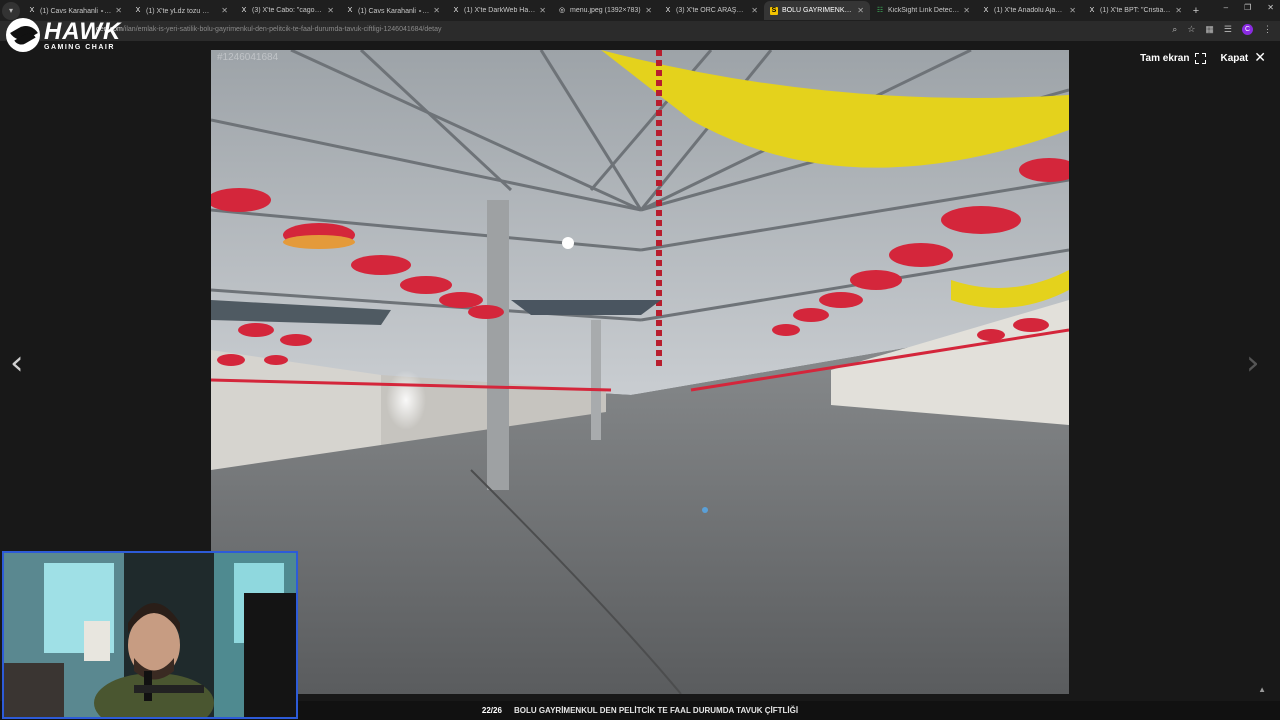 The width and height of the screenshot is (1280, 720). I want to click on hawk-logo-icon, so click(23, 35).